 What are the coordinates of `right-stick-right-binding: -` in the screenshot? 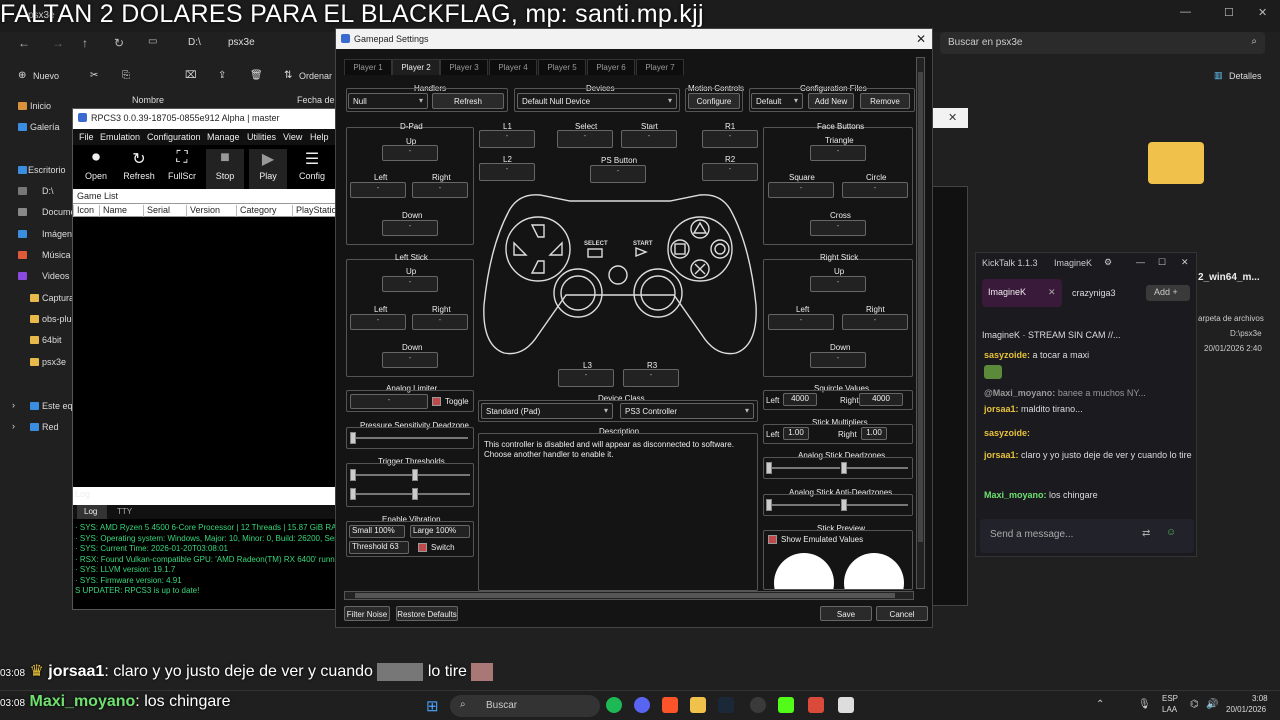 It's located at (875, 322).